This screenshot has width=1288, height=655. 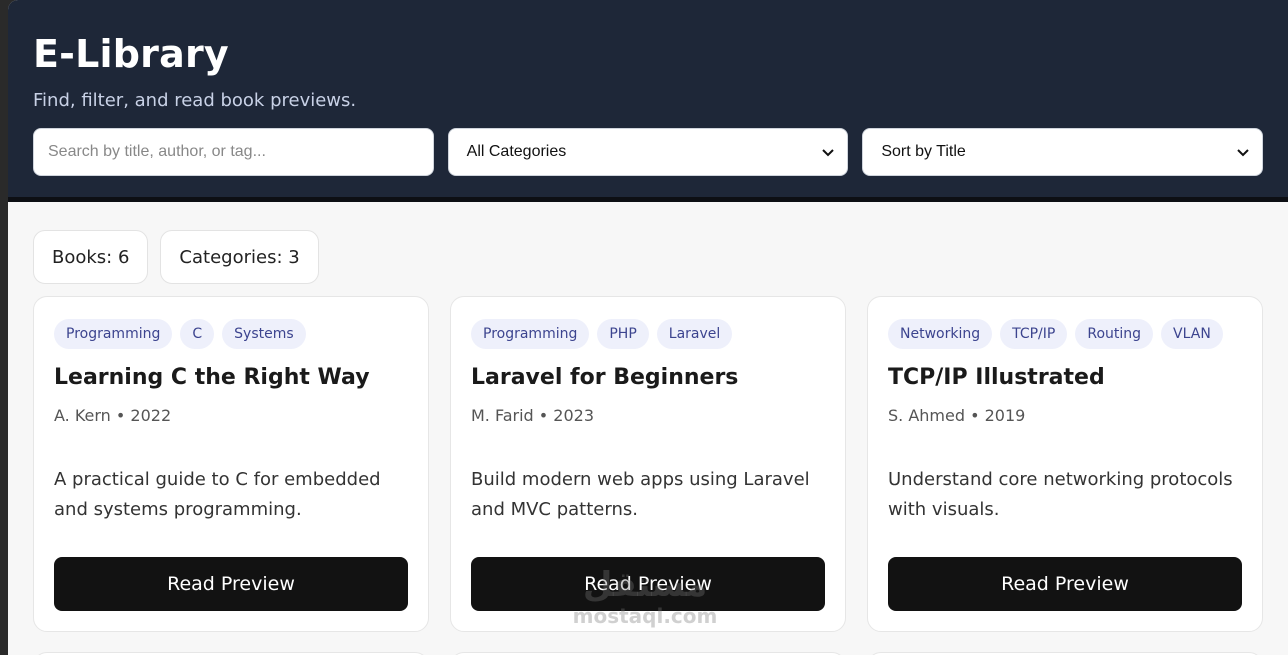 I want to click on sort-select: Sort by Title, so click(x=1062, y=152).